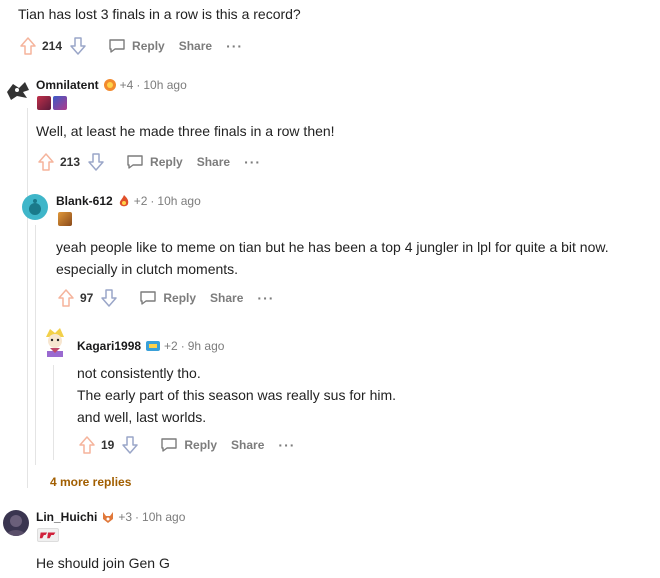  What do you see at coordinates (125, 517) in the screenshot?
I see `karma-score: +3` at bounding box center [125, 517].